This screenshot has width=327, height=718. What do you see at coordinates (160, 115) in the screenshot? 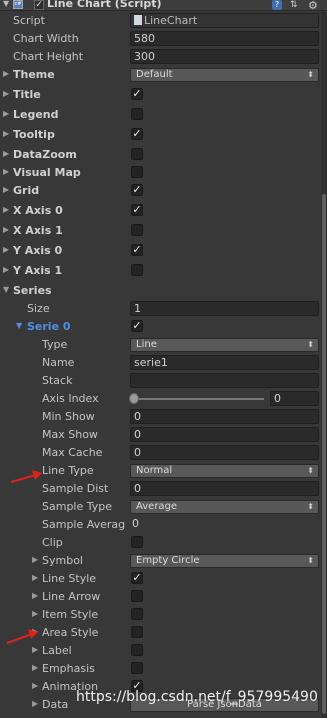
I see `legend-row: ▶ Legend` at bounding box center [160, 115].